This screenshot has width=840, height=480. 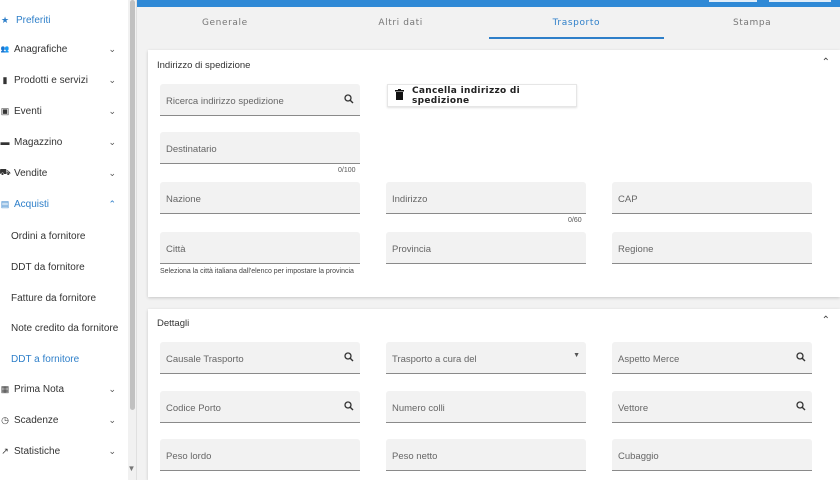 I want to click on field-label: Aspetto Merce, so click(x=649, y=359).